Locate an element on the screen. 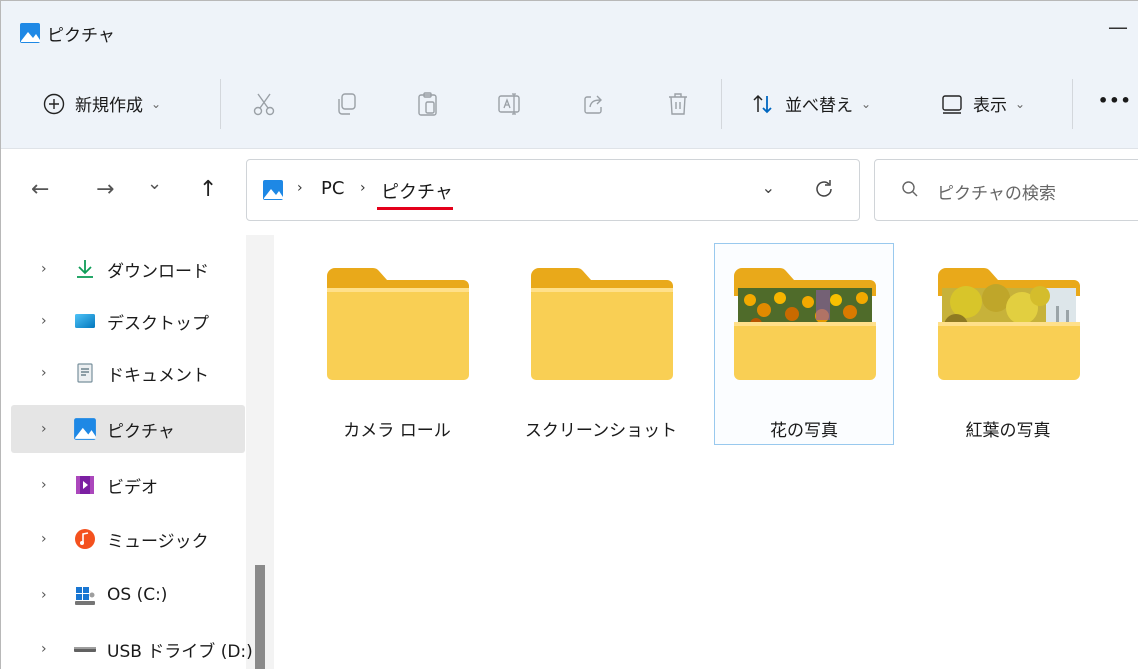 The width and height of the screenshot is (1138, 669). copy-icon is located at coordinates (346, 104).